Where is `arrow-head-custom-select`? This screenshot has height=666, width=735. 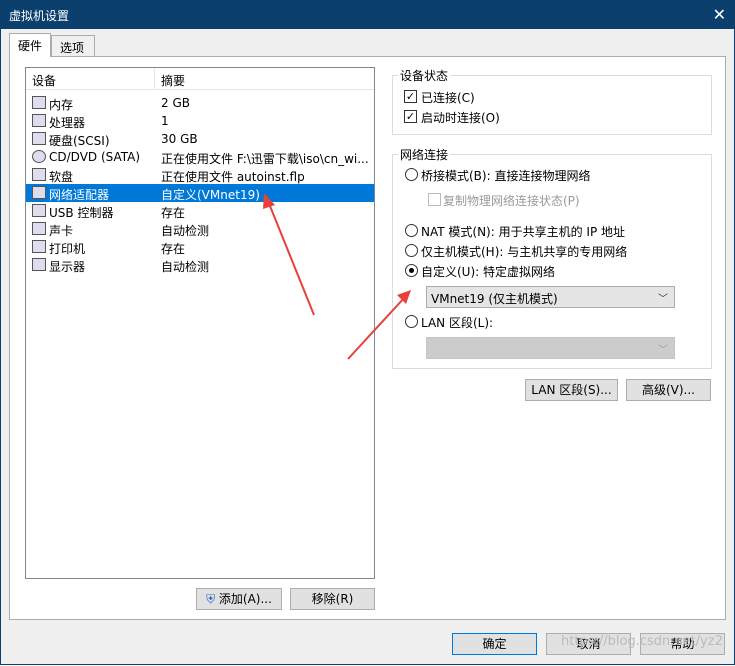
arrow-head-custom-select is located at coordinates (404, 297).